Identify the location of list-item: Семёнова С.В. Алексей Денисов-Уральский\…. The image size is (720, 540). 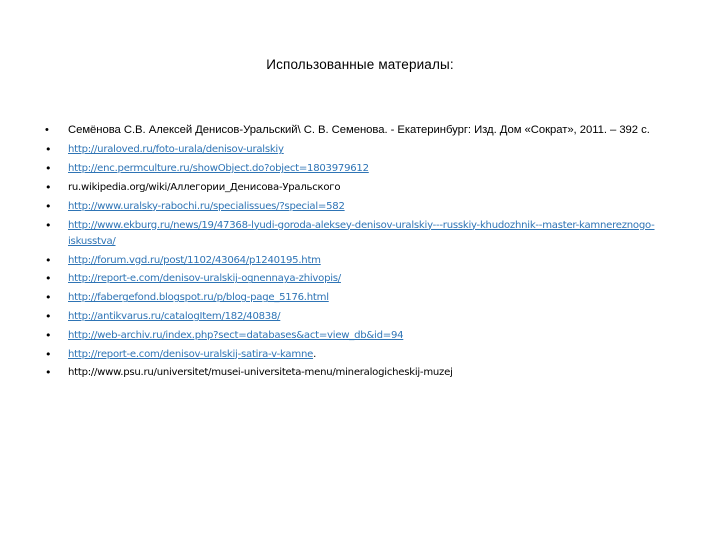
(362, 130).